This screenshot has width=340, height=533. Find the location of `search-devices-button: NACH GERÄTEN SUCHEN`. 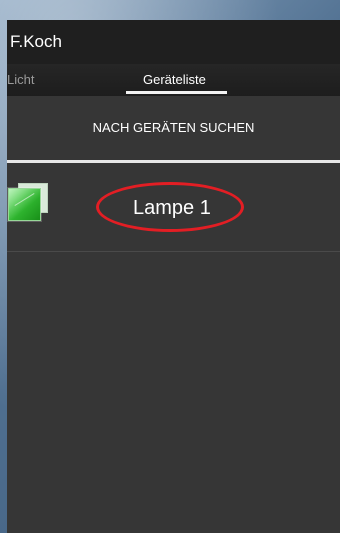

search-devices-button: NACH GERÄTEN SUCHEN is located at coordinates (173, 128).